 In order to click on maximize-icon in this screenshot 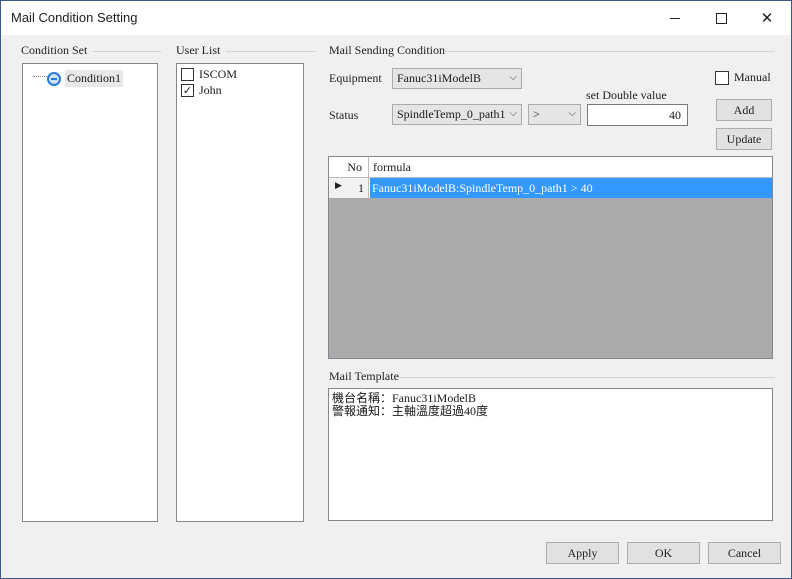, I will do `click(721, 18)`.